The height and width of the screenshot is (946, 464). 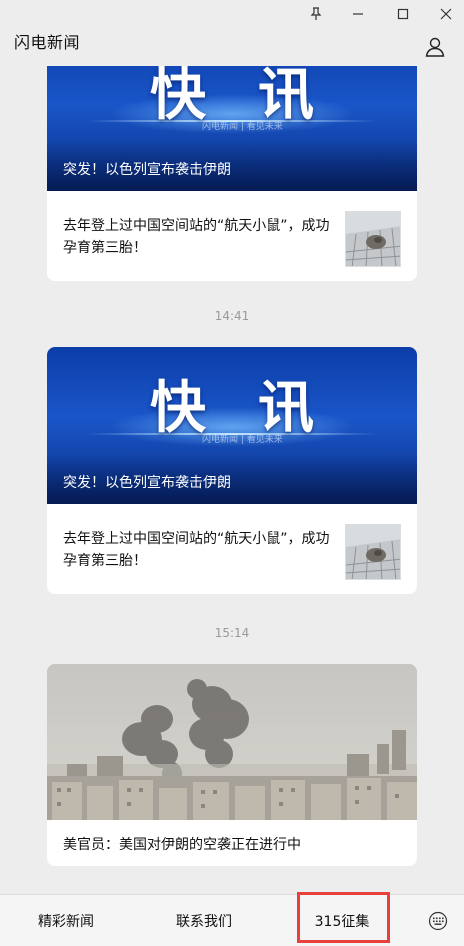 What do you see at coordinates (435, 47) in the screenshot?
I see `profile-icon` at bounding box center [435, 47].